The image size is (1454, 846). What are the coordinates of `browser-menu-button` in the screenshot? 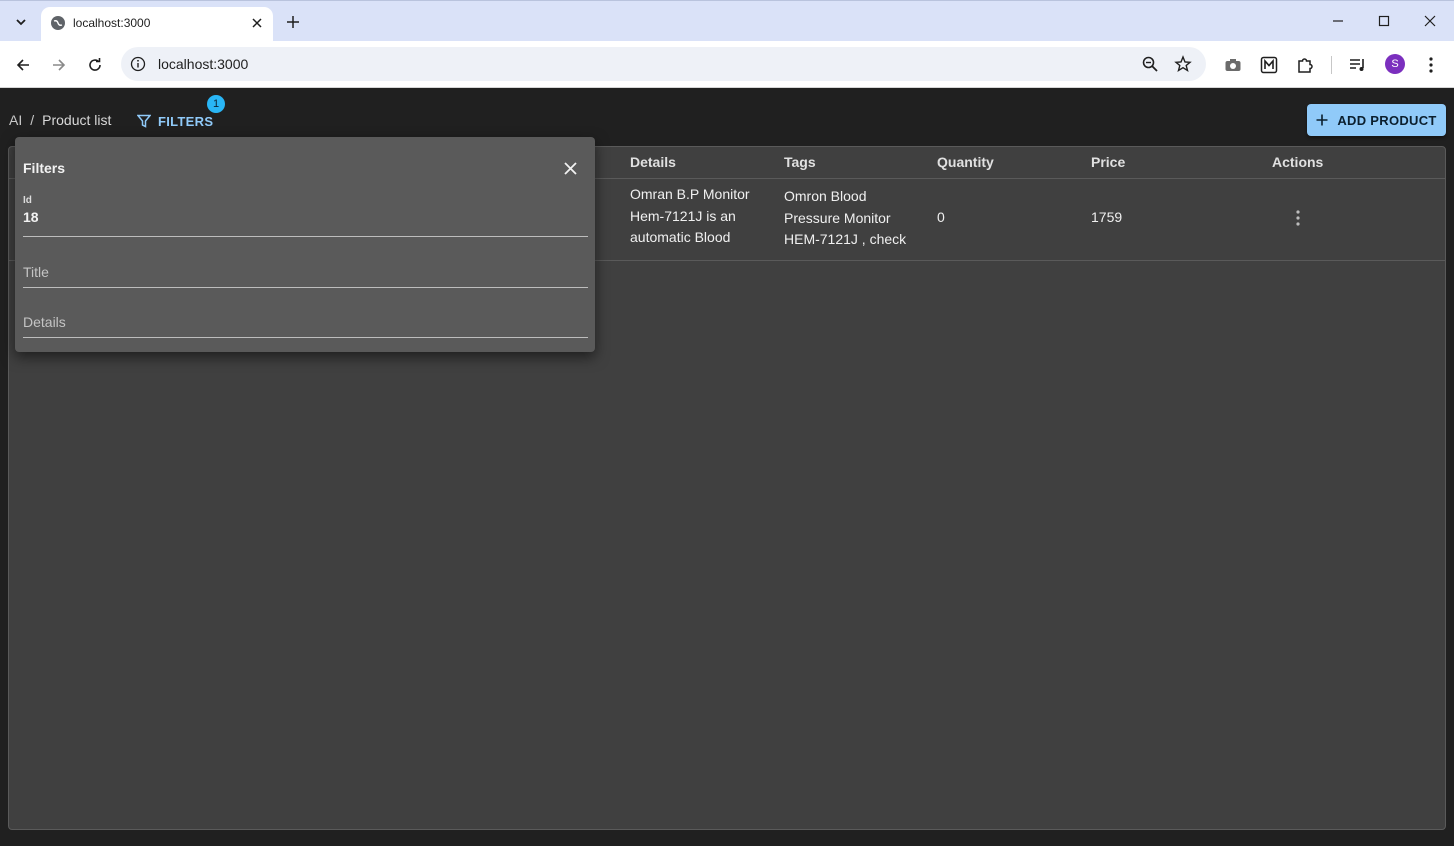 It's located at (1431, 65).